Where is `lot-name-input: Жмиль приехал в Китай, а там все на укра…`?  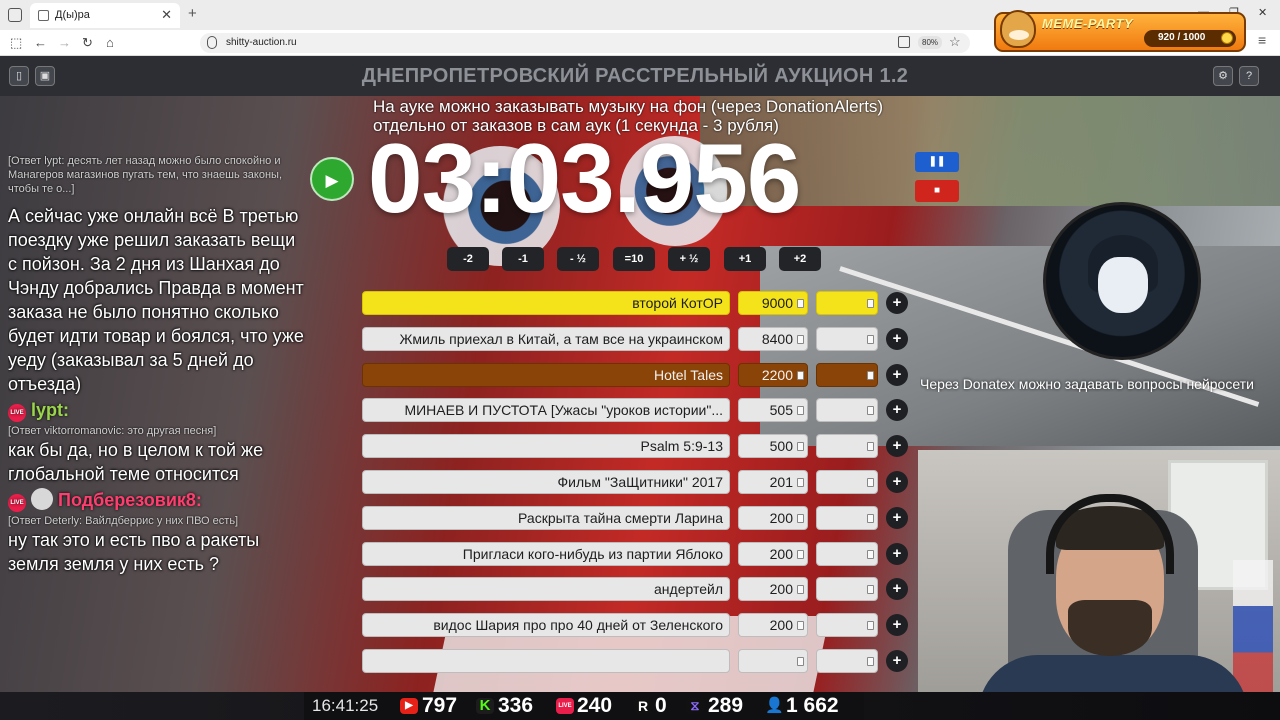 lot-name-input: Жмиль приехал в Китай, а там все на укра… is located at coordinates (546, 339).